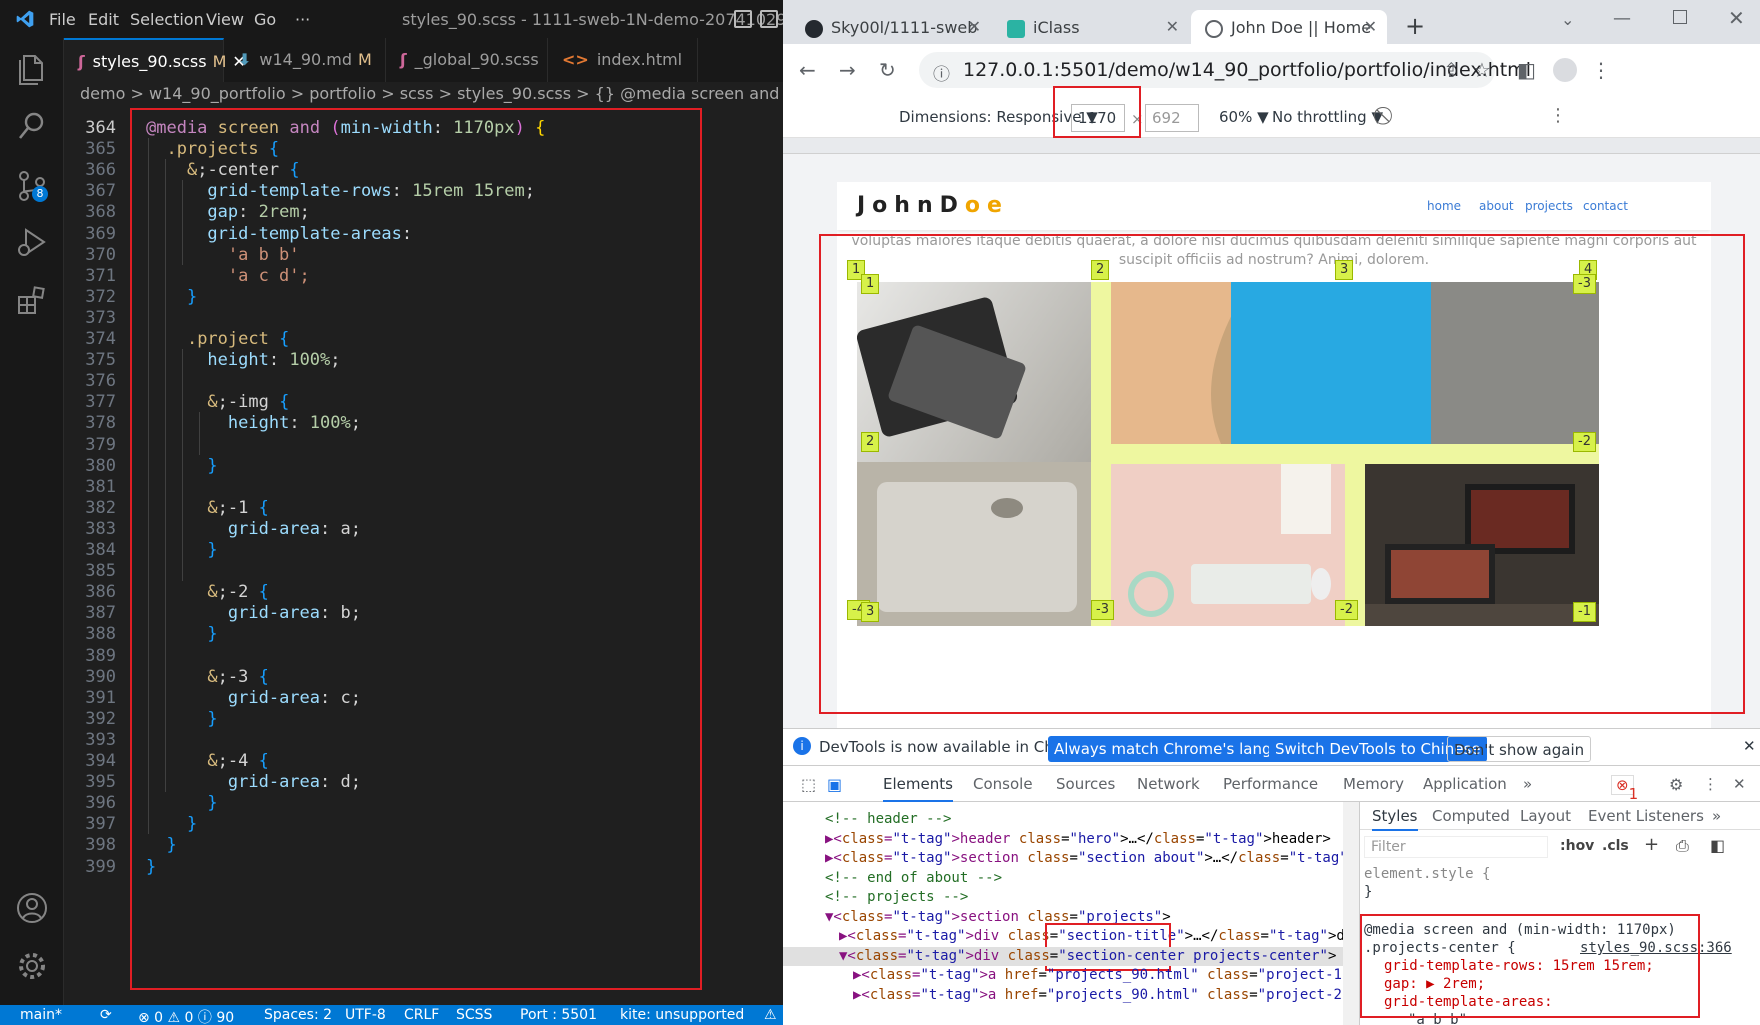 The width and height of the screenshot is (1760, 1025). I want to click on layout-tab: Layout, so click(1545, 816).